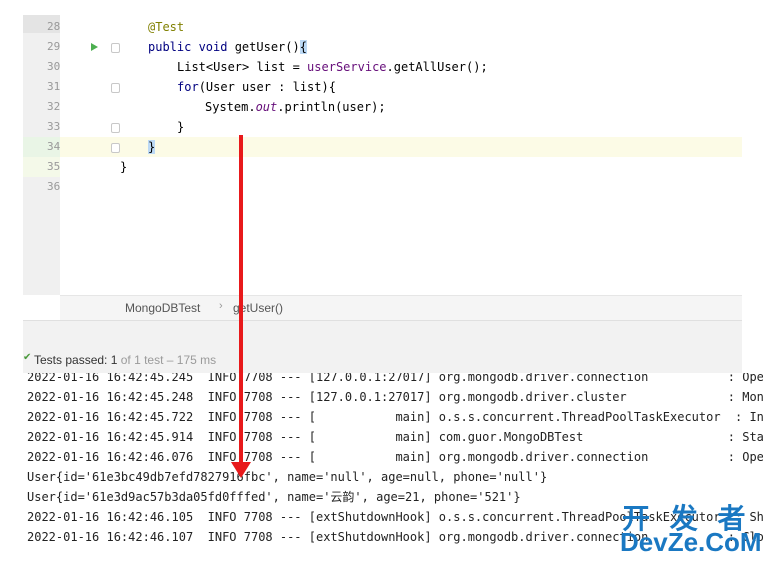 The height and width of the screenshot is (564, 777). What do you see at coordinates (295, 107) in the screenshot?
I see `code-line: System.out.println(user);` at bounding box center [295, 107].